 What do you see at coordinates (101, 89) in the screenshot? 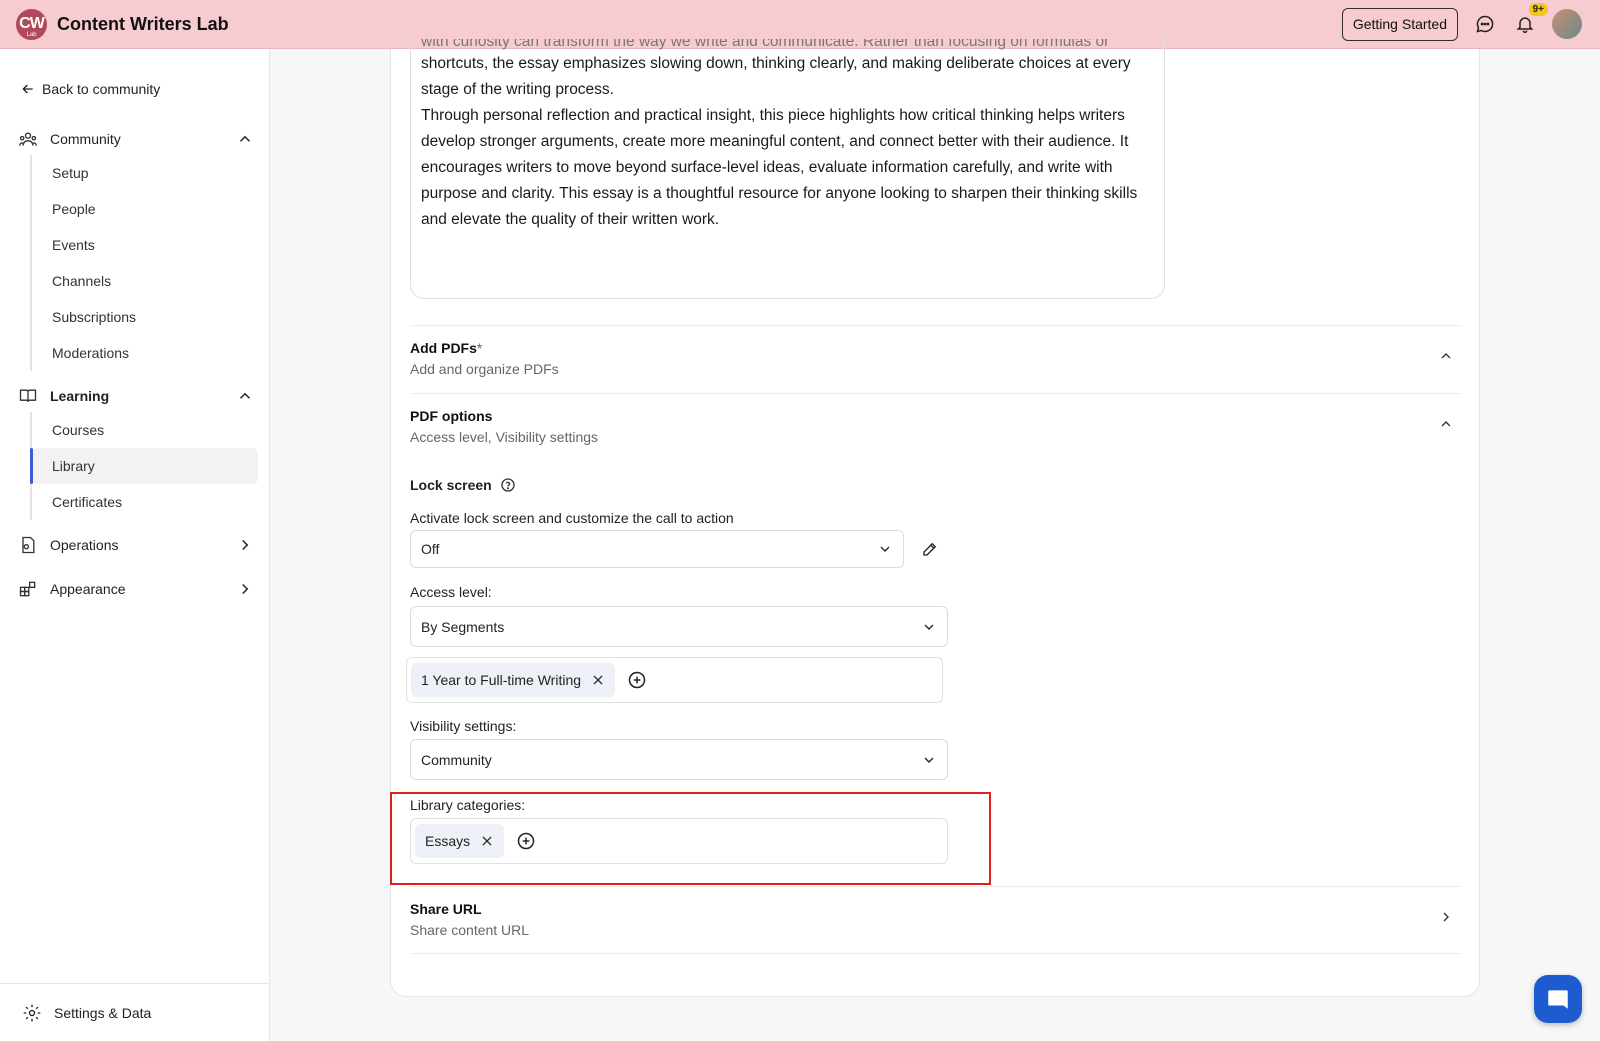
I see `back-label: Back to community` at bounding box center [101, 89].